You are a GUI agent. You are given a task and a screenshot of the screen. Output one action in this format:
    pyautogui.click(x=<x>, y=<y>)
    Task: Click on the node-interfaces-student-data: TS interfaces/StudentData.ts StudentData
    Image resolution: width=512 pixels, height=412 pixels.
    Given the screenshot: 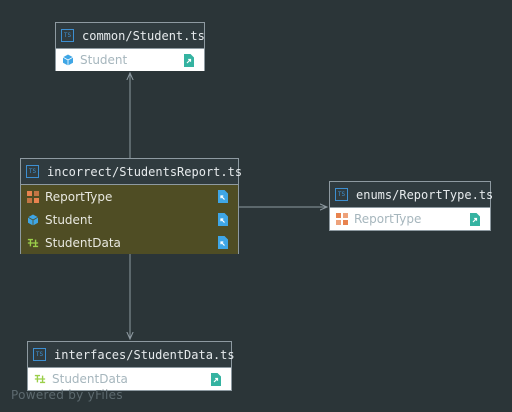 What is the action you would take?
    pyautogui.click(x=131, y=366)
    